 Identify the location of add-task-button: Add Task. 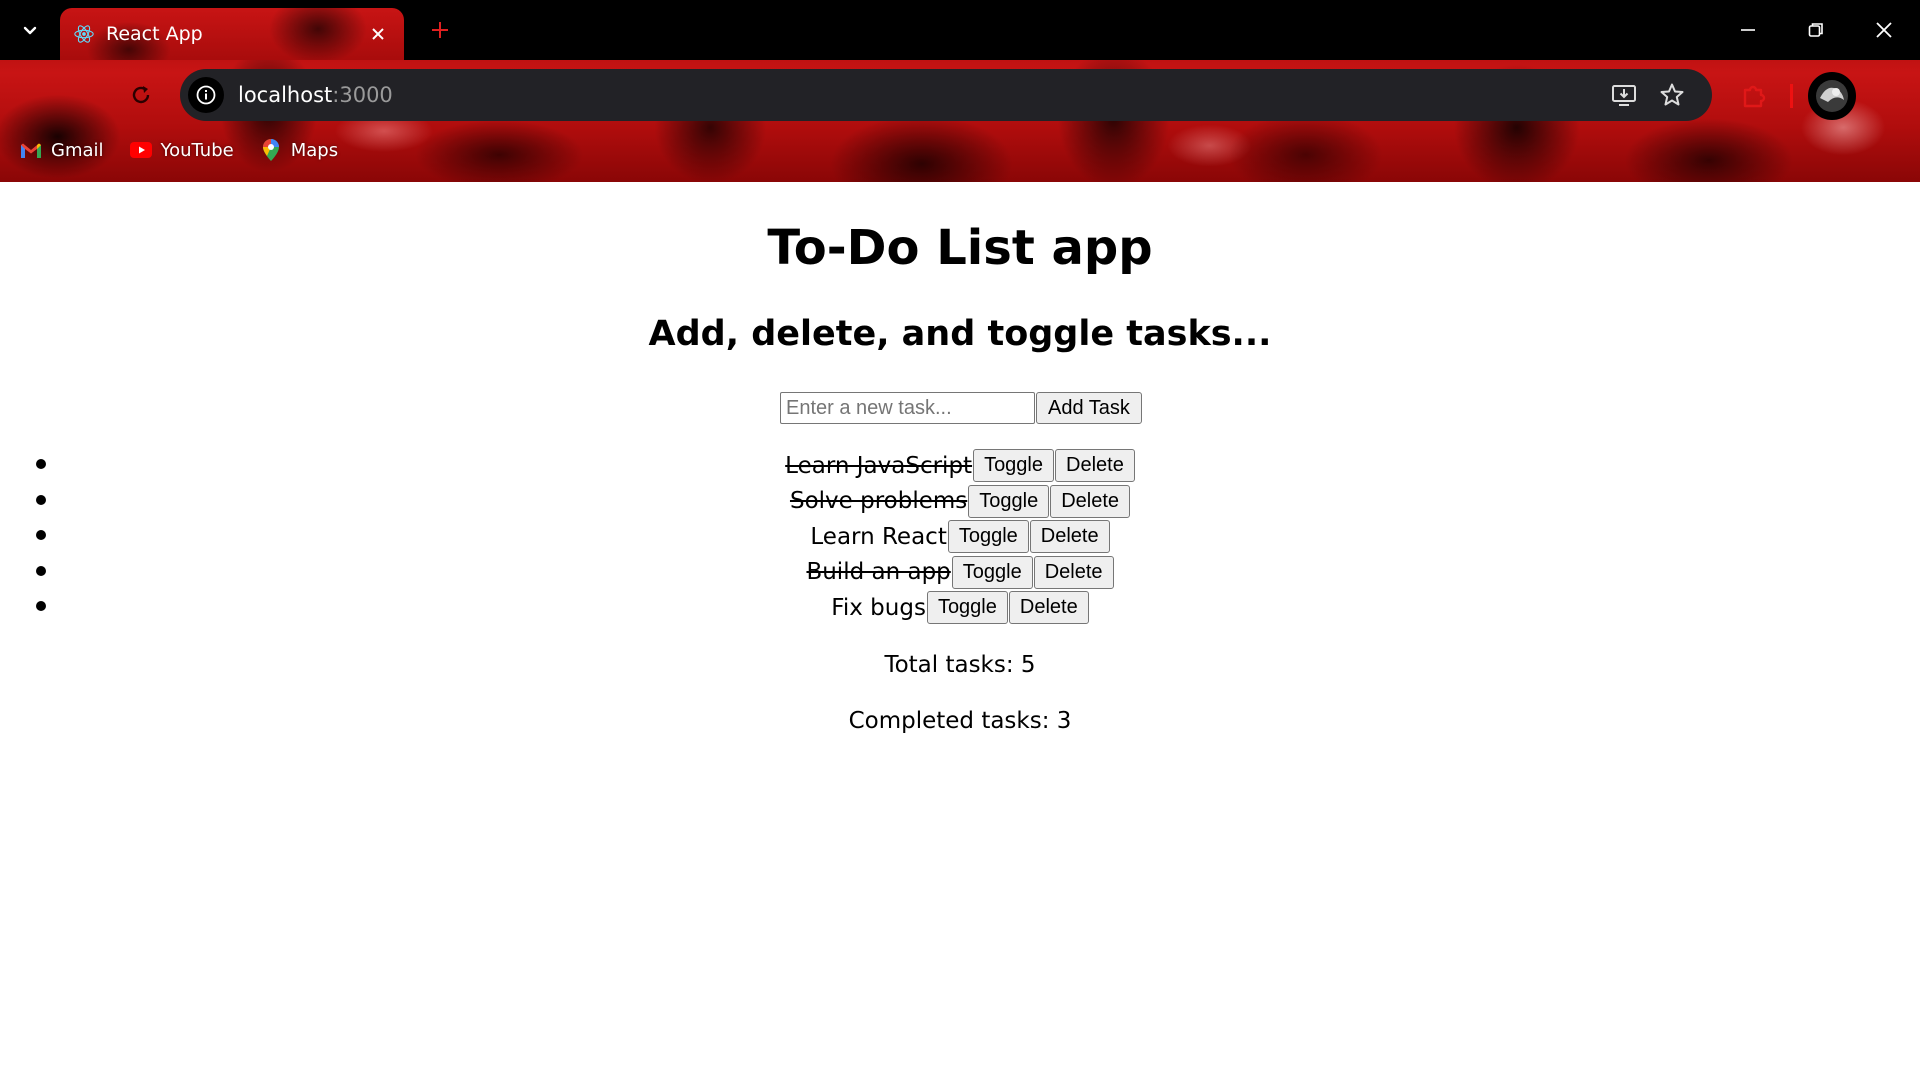
(1089, 408).